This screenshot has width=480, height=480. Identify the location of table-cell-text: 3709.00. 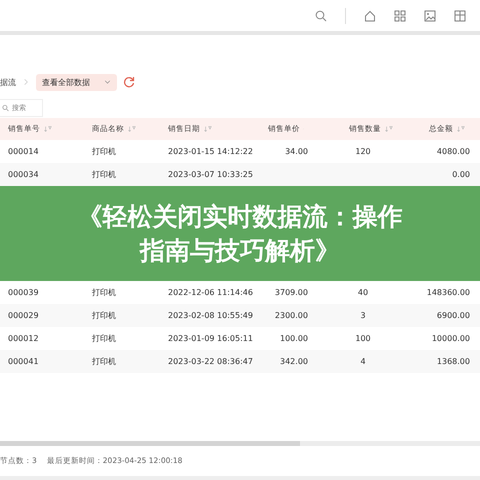
(291, 292).